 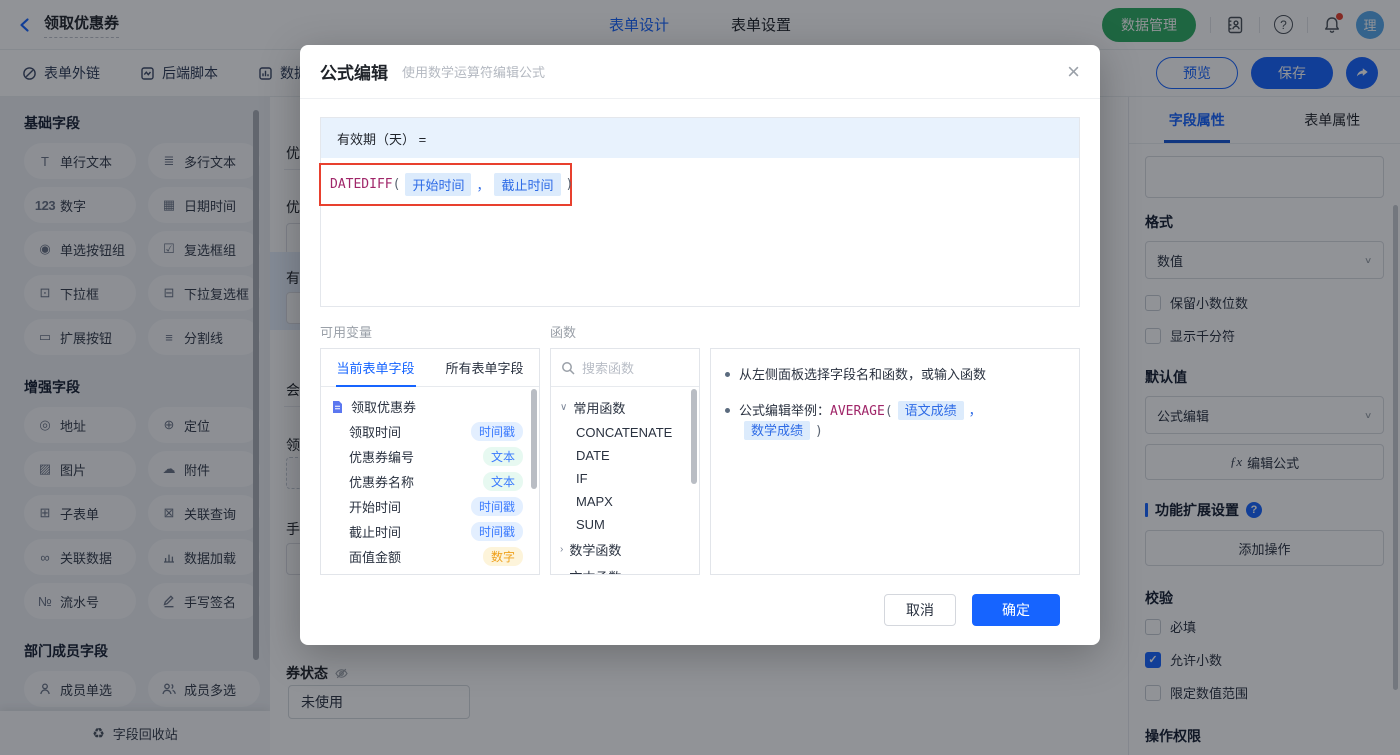 What do you see at coordinates (895, 421) in the screenshot?
I see `example-row: 公式编辑举例：AVERAGE(语文成绩 ，数学成绩)` at bounding box center [895, 421].